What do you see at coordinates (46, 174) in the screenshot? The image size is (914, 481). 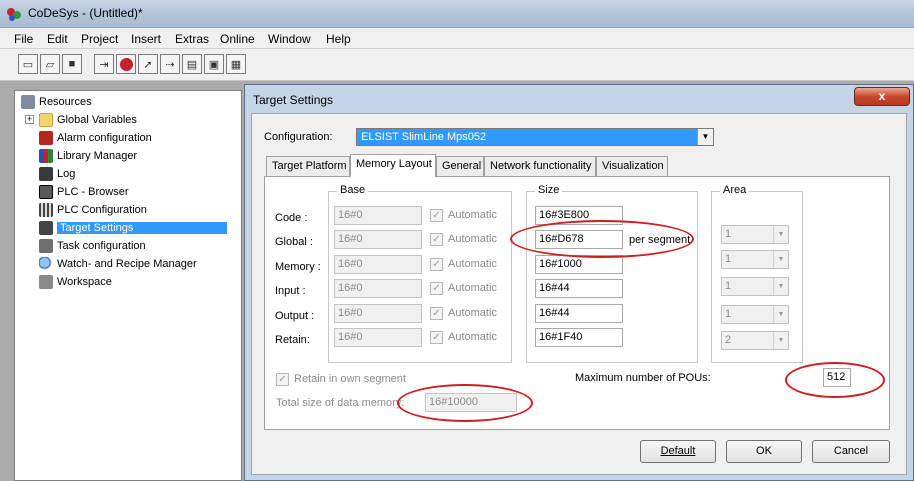 I see `log-icon` at bounding box center [46, 174].